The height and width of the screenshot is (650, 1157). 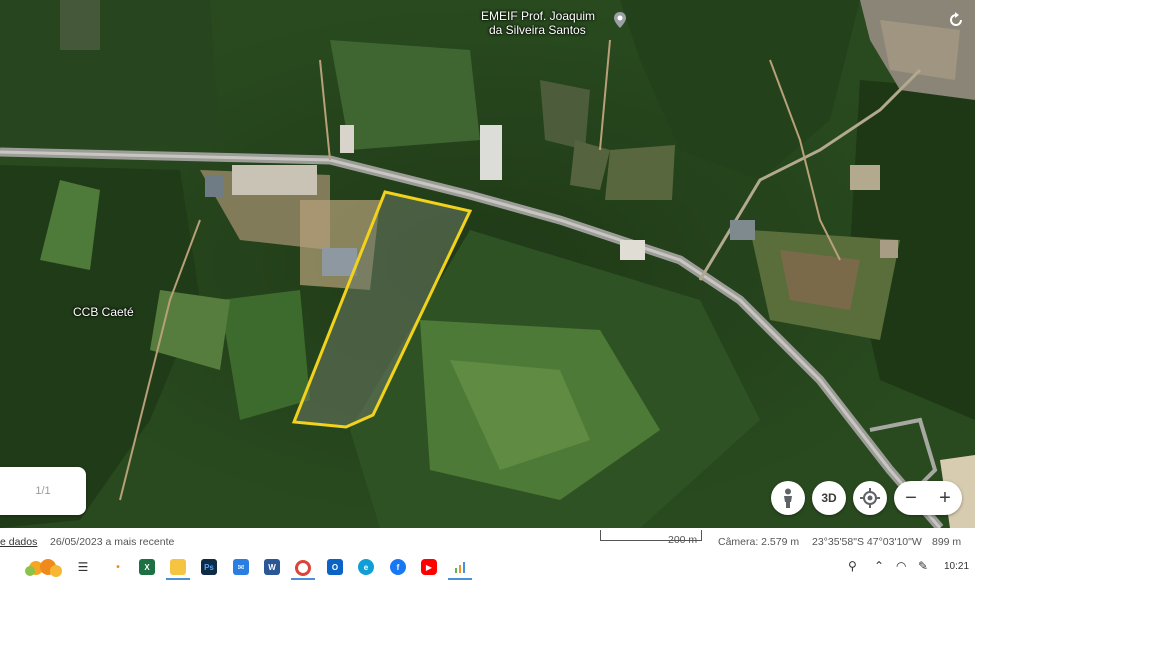 I want to click on school-label: EMEIF Prof. Joaquim da Silveira Santos, so click(x=538, y=23).